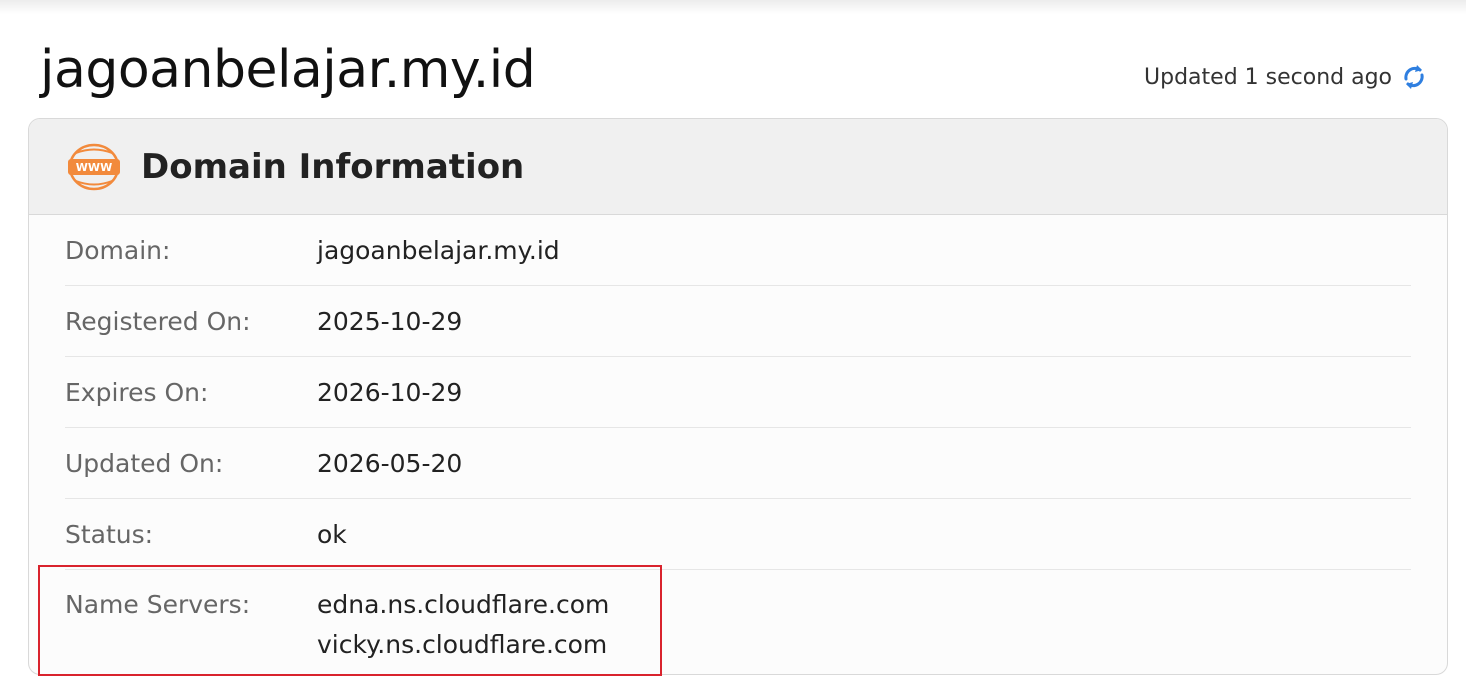 The width and height of the screenshot is (1466, 694). Describe the element at coordinates (332, 534) in the screenshot. I see `row-value: ok` at that location.